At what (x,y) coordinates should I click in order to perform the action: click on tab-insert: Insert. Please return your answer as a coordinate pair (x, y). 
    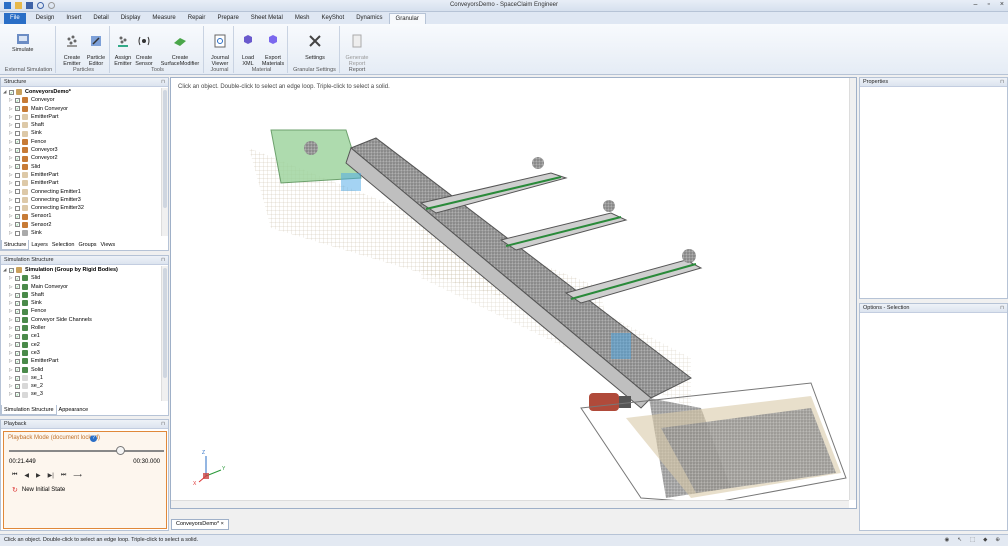
    Looking at the image, I should click on (73, 18).